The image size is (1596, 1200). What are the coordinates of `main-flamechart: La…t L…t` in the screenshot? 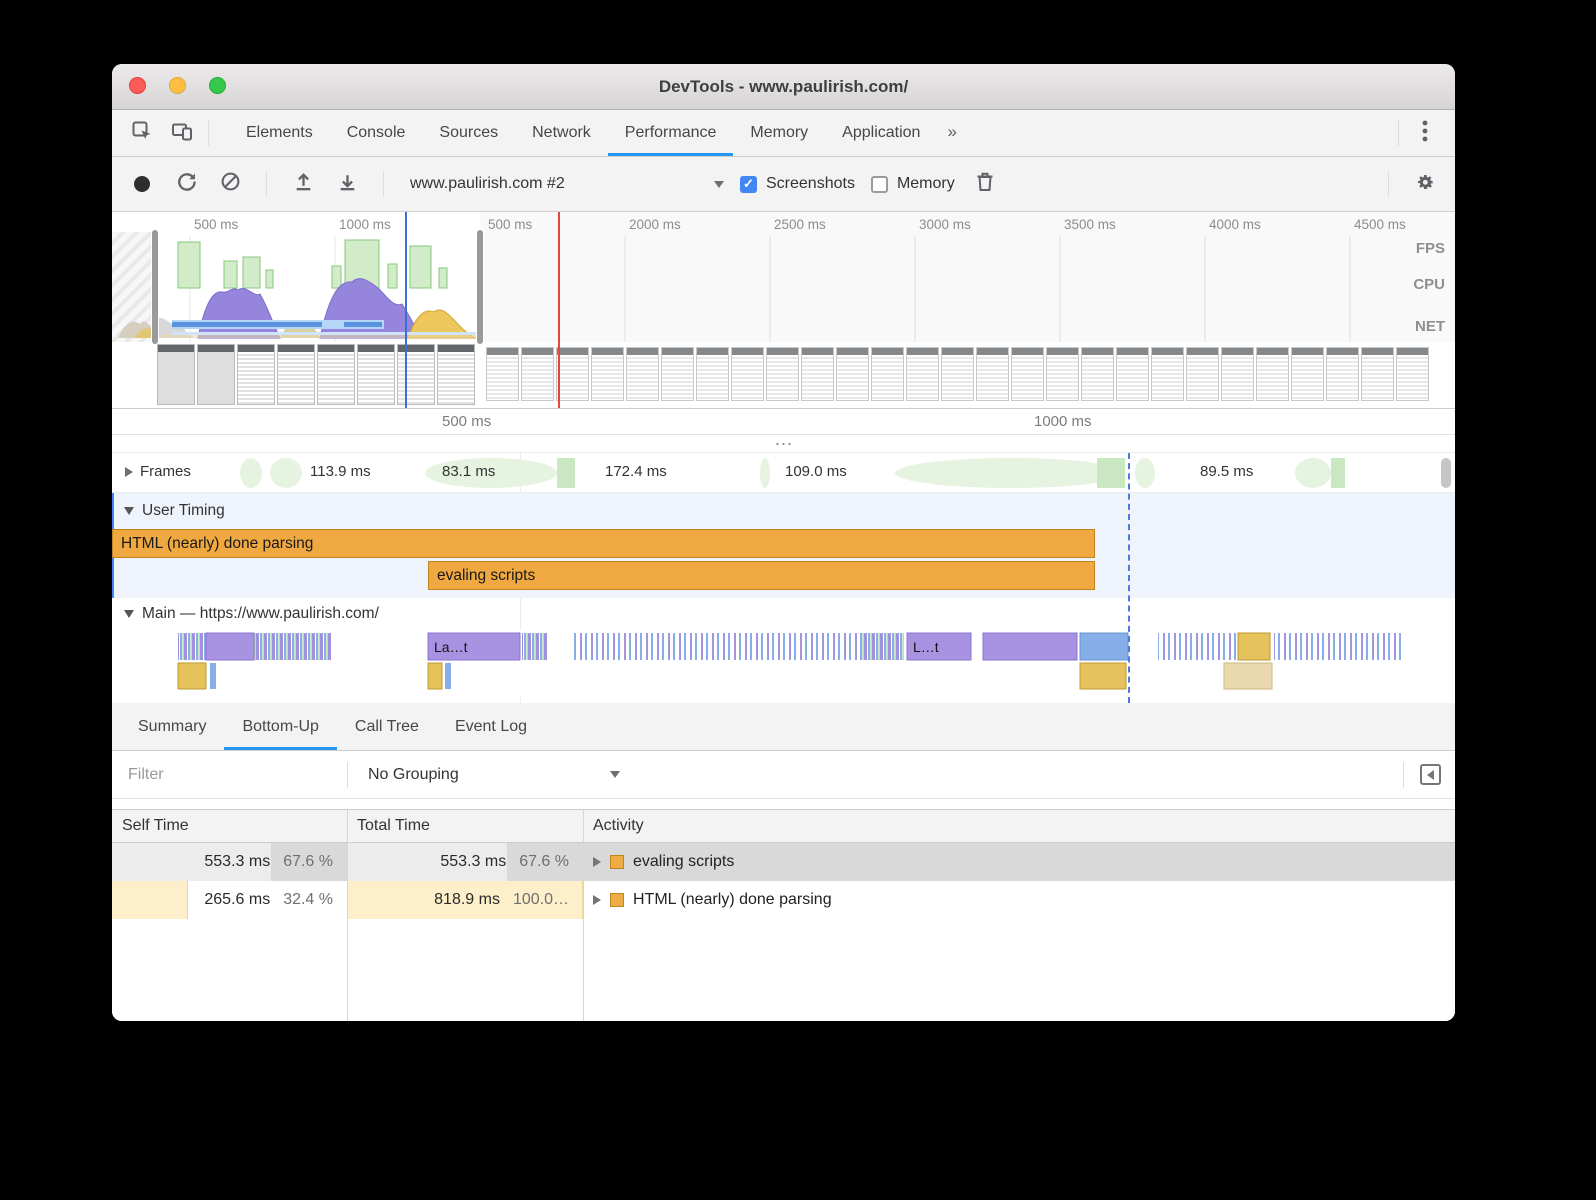 It's located at (783, 663).